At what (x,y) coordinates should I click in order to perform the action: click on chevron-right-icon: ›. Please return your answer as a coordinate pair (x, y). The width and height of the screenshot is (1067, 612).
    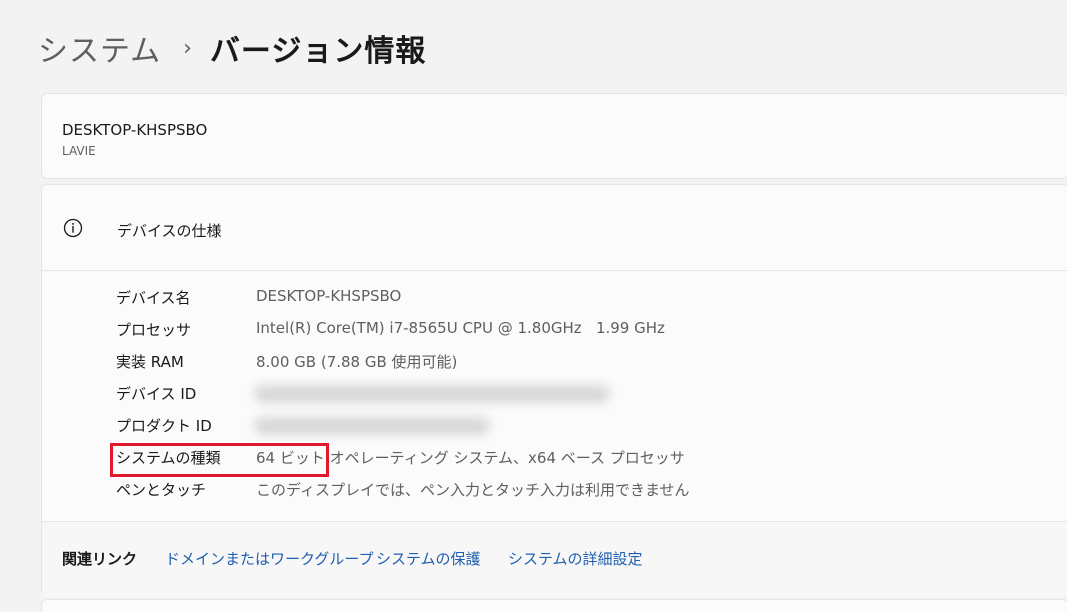
    Looking at the image, I should click on (187, 48).